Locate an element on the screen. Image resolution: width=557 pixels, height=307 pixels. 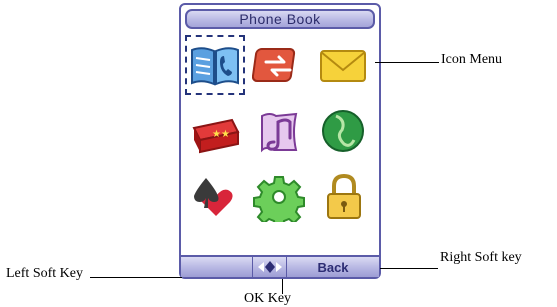
menu-item-settings is located at coordinates (279, 197).